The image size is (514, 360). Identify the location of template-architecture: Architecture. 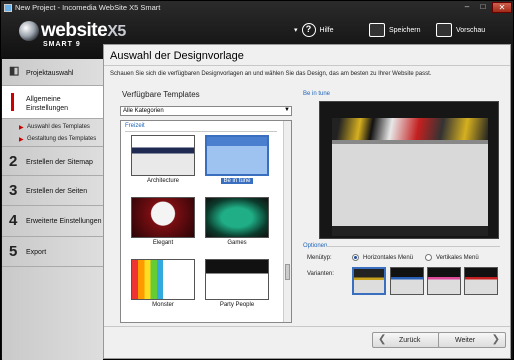
(163, 159).